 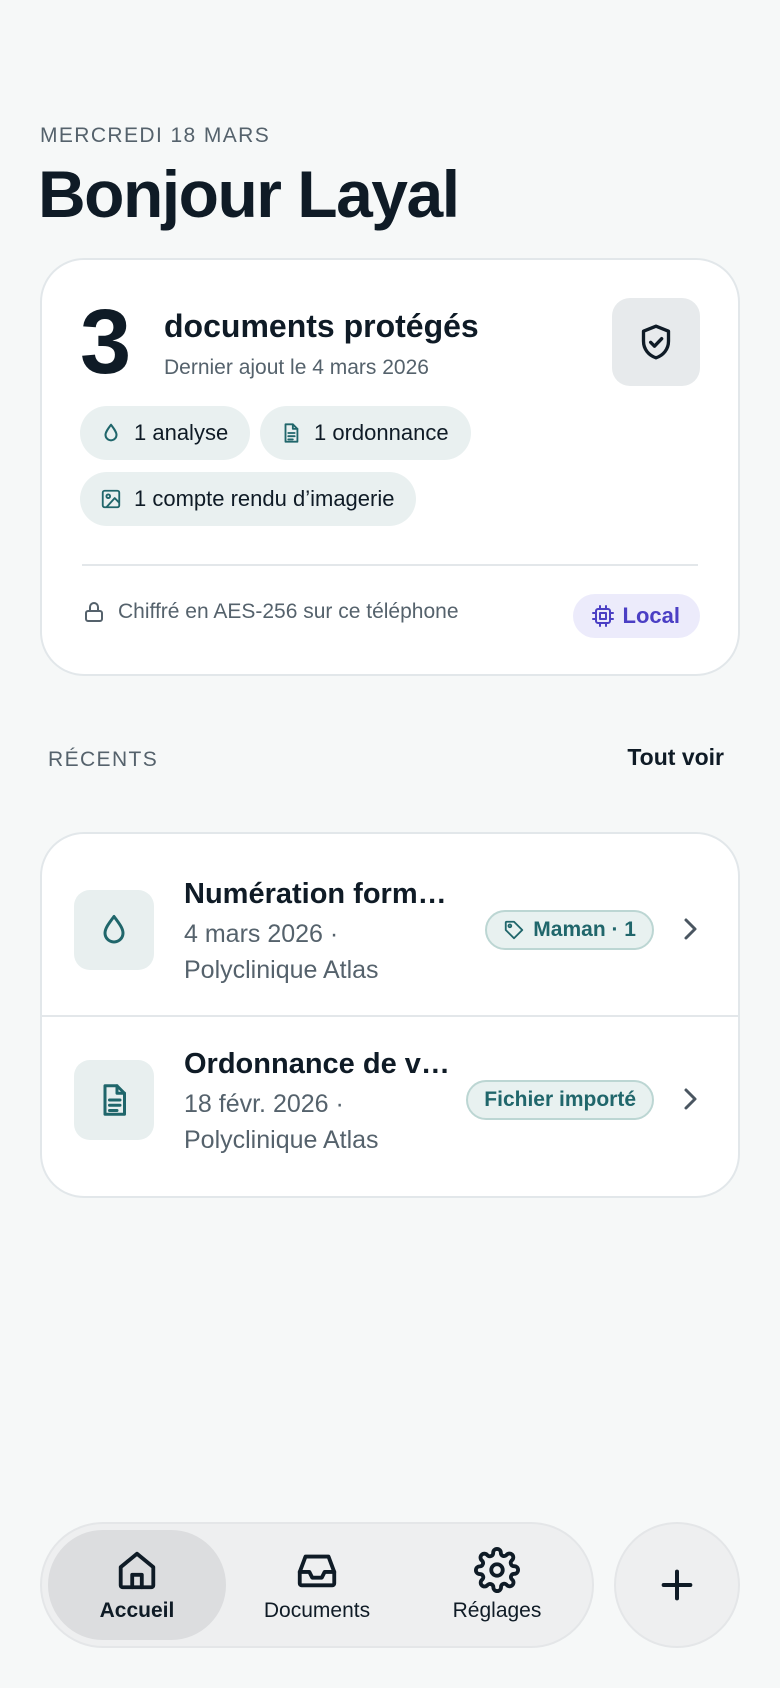 I want to click on page-title: Bonjour Layal, so click(x=249, y=194).